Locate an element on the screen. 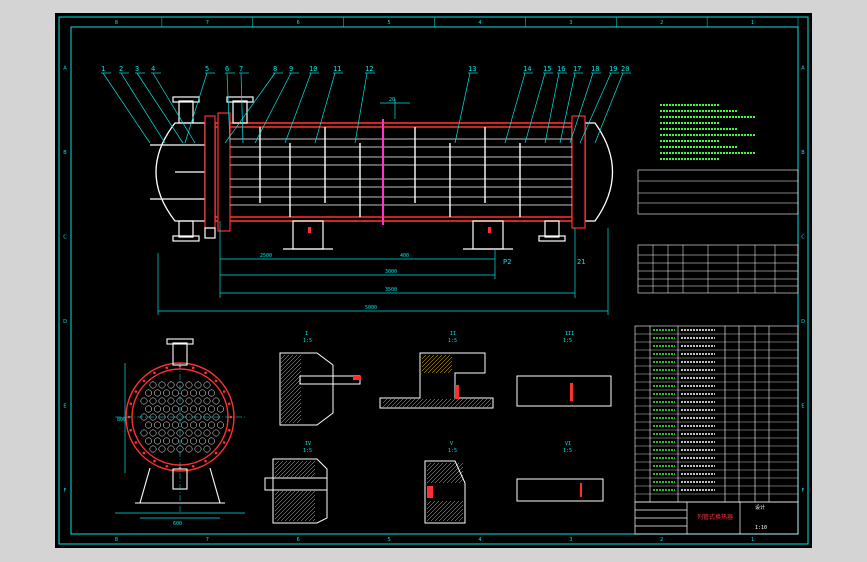  design-data-table is located at coordinates (718, 231).